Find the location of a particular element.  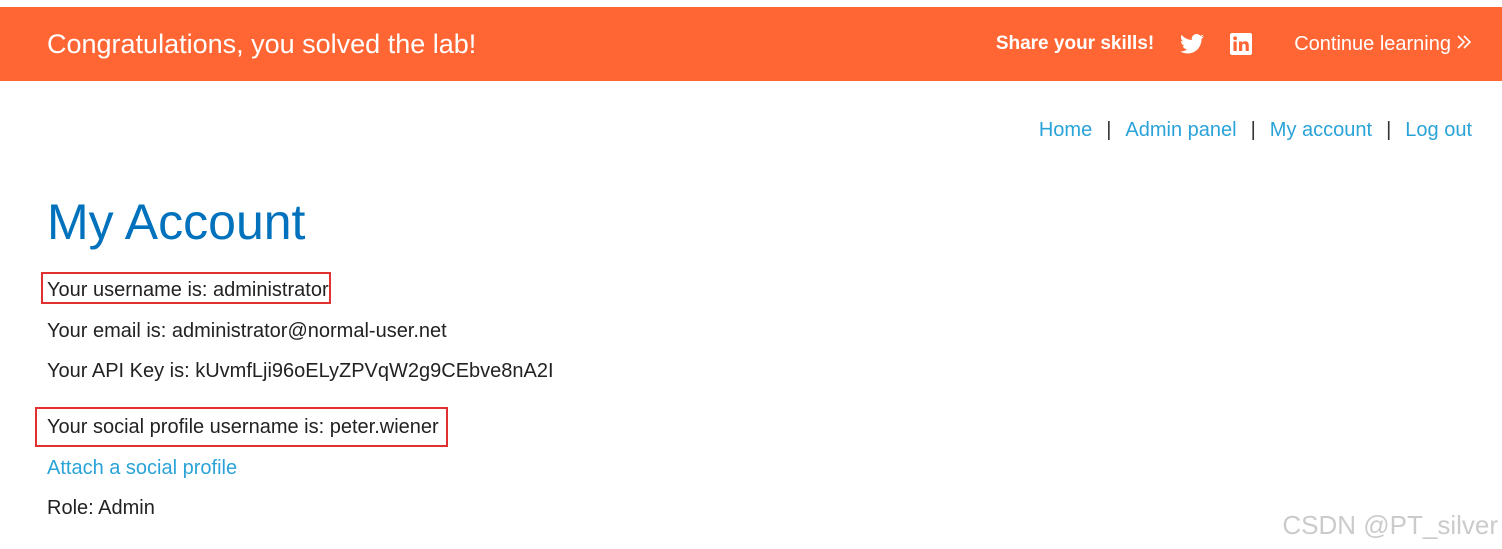

double-chevron-right-icon is located at coordinates (1464, 44).